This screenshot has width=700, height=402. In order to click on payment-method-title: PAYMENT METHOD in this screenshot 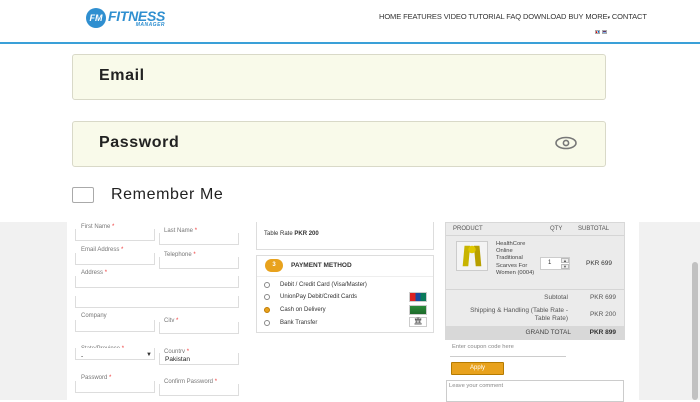, I will do `click(321, 265)`.